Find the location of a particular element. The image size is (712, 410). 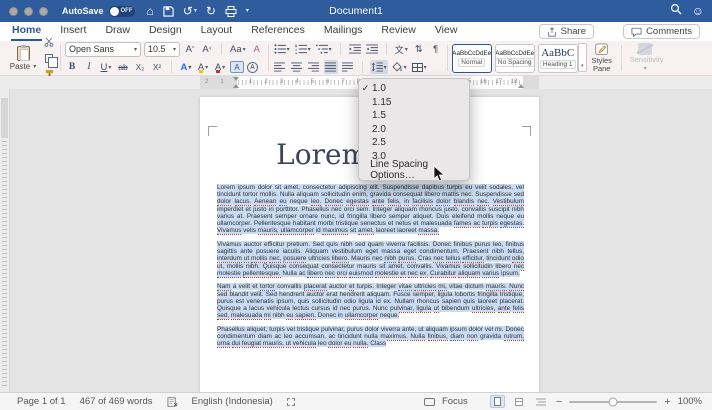

clear-formatting-button: A is located at coordinates (257, 49).